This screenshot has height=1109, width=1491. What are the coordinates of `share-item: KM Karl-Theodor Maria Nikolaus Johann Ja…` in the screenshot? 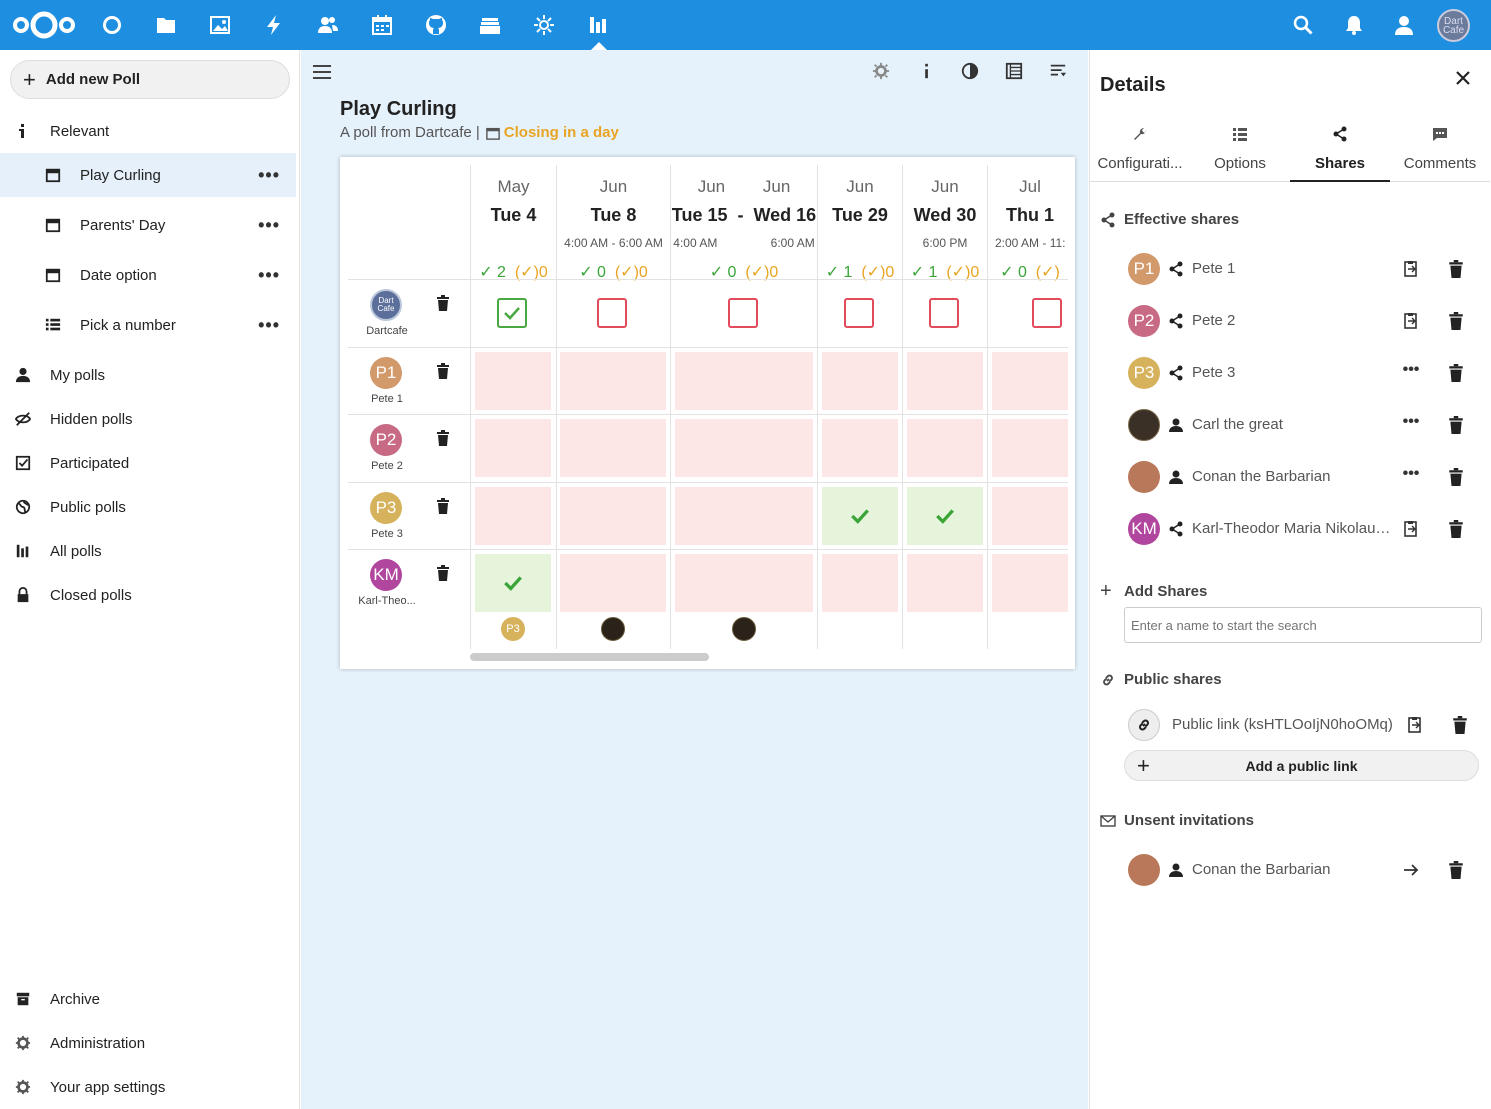 It's located at (1304, 529).